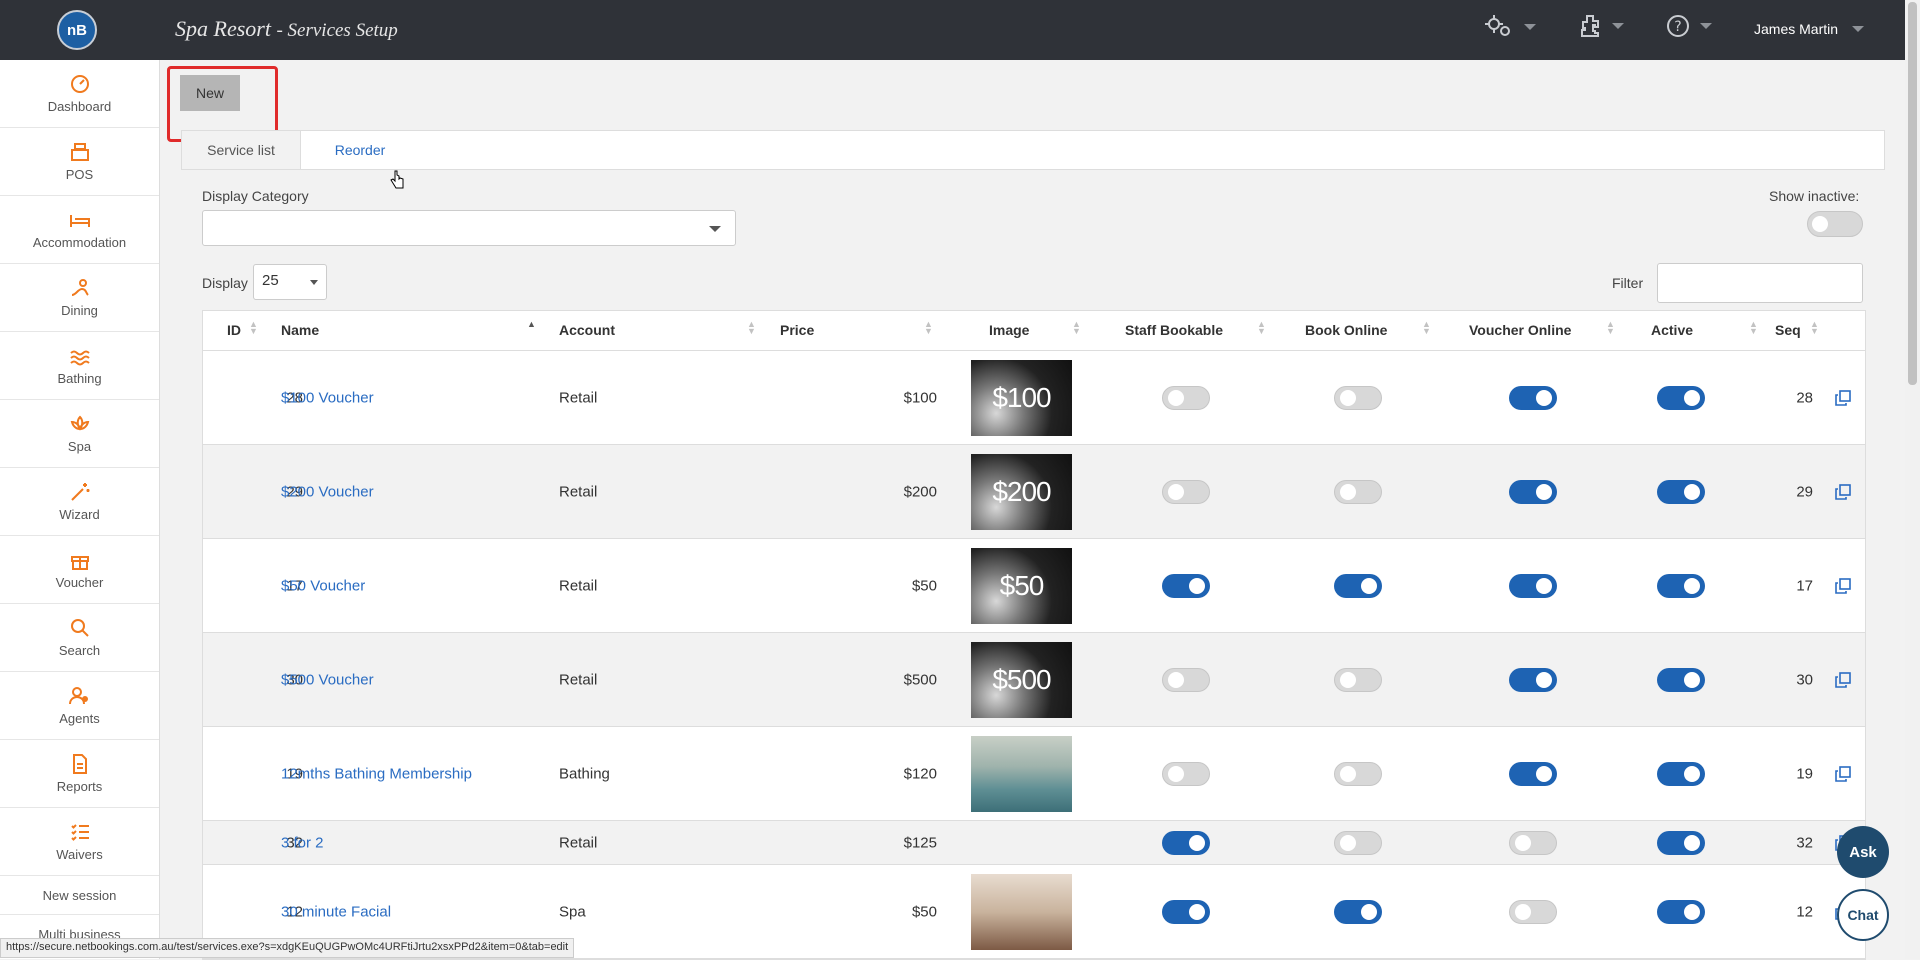 This screenshot has height=960, width=1920. What do you see at coordinates (79, 230) in the screenshot?
I see `sidebar-item-accommodation: Accommodation` at bounding box center [79, 230].